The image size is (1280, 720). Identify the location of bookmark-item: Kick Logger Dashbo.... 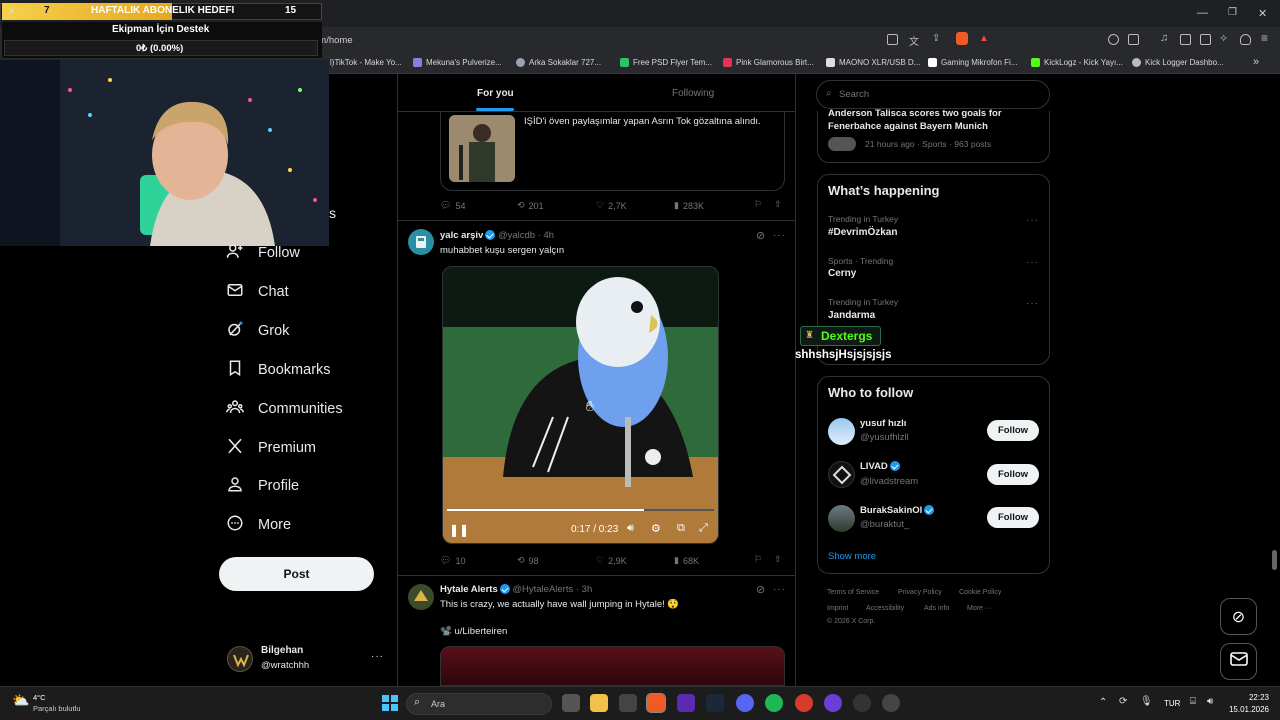
(1178, 62).